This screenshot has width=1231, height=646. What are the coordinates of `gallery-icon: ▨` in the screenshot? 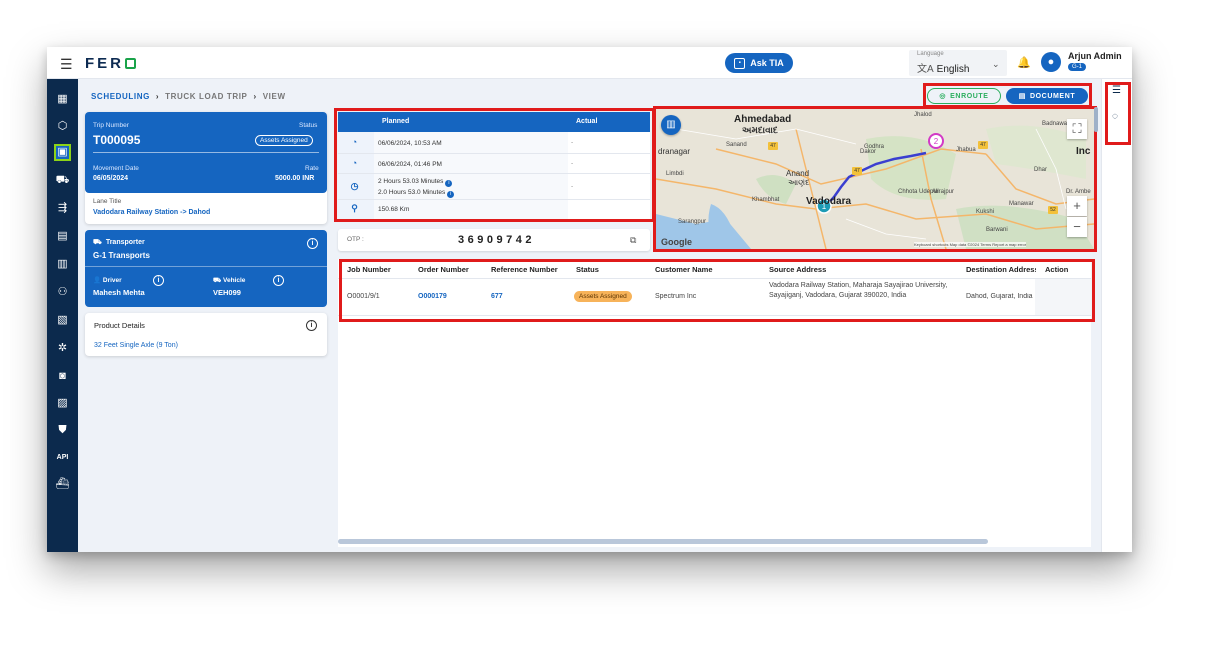 It's located at (62, 403).